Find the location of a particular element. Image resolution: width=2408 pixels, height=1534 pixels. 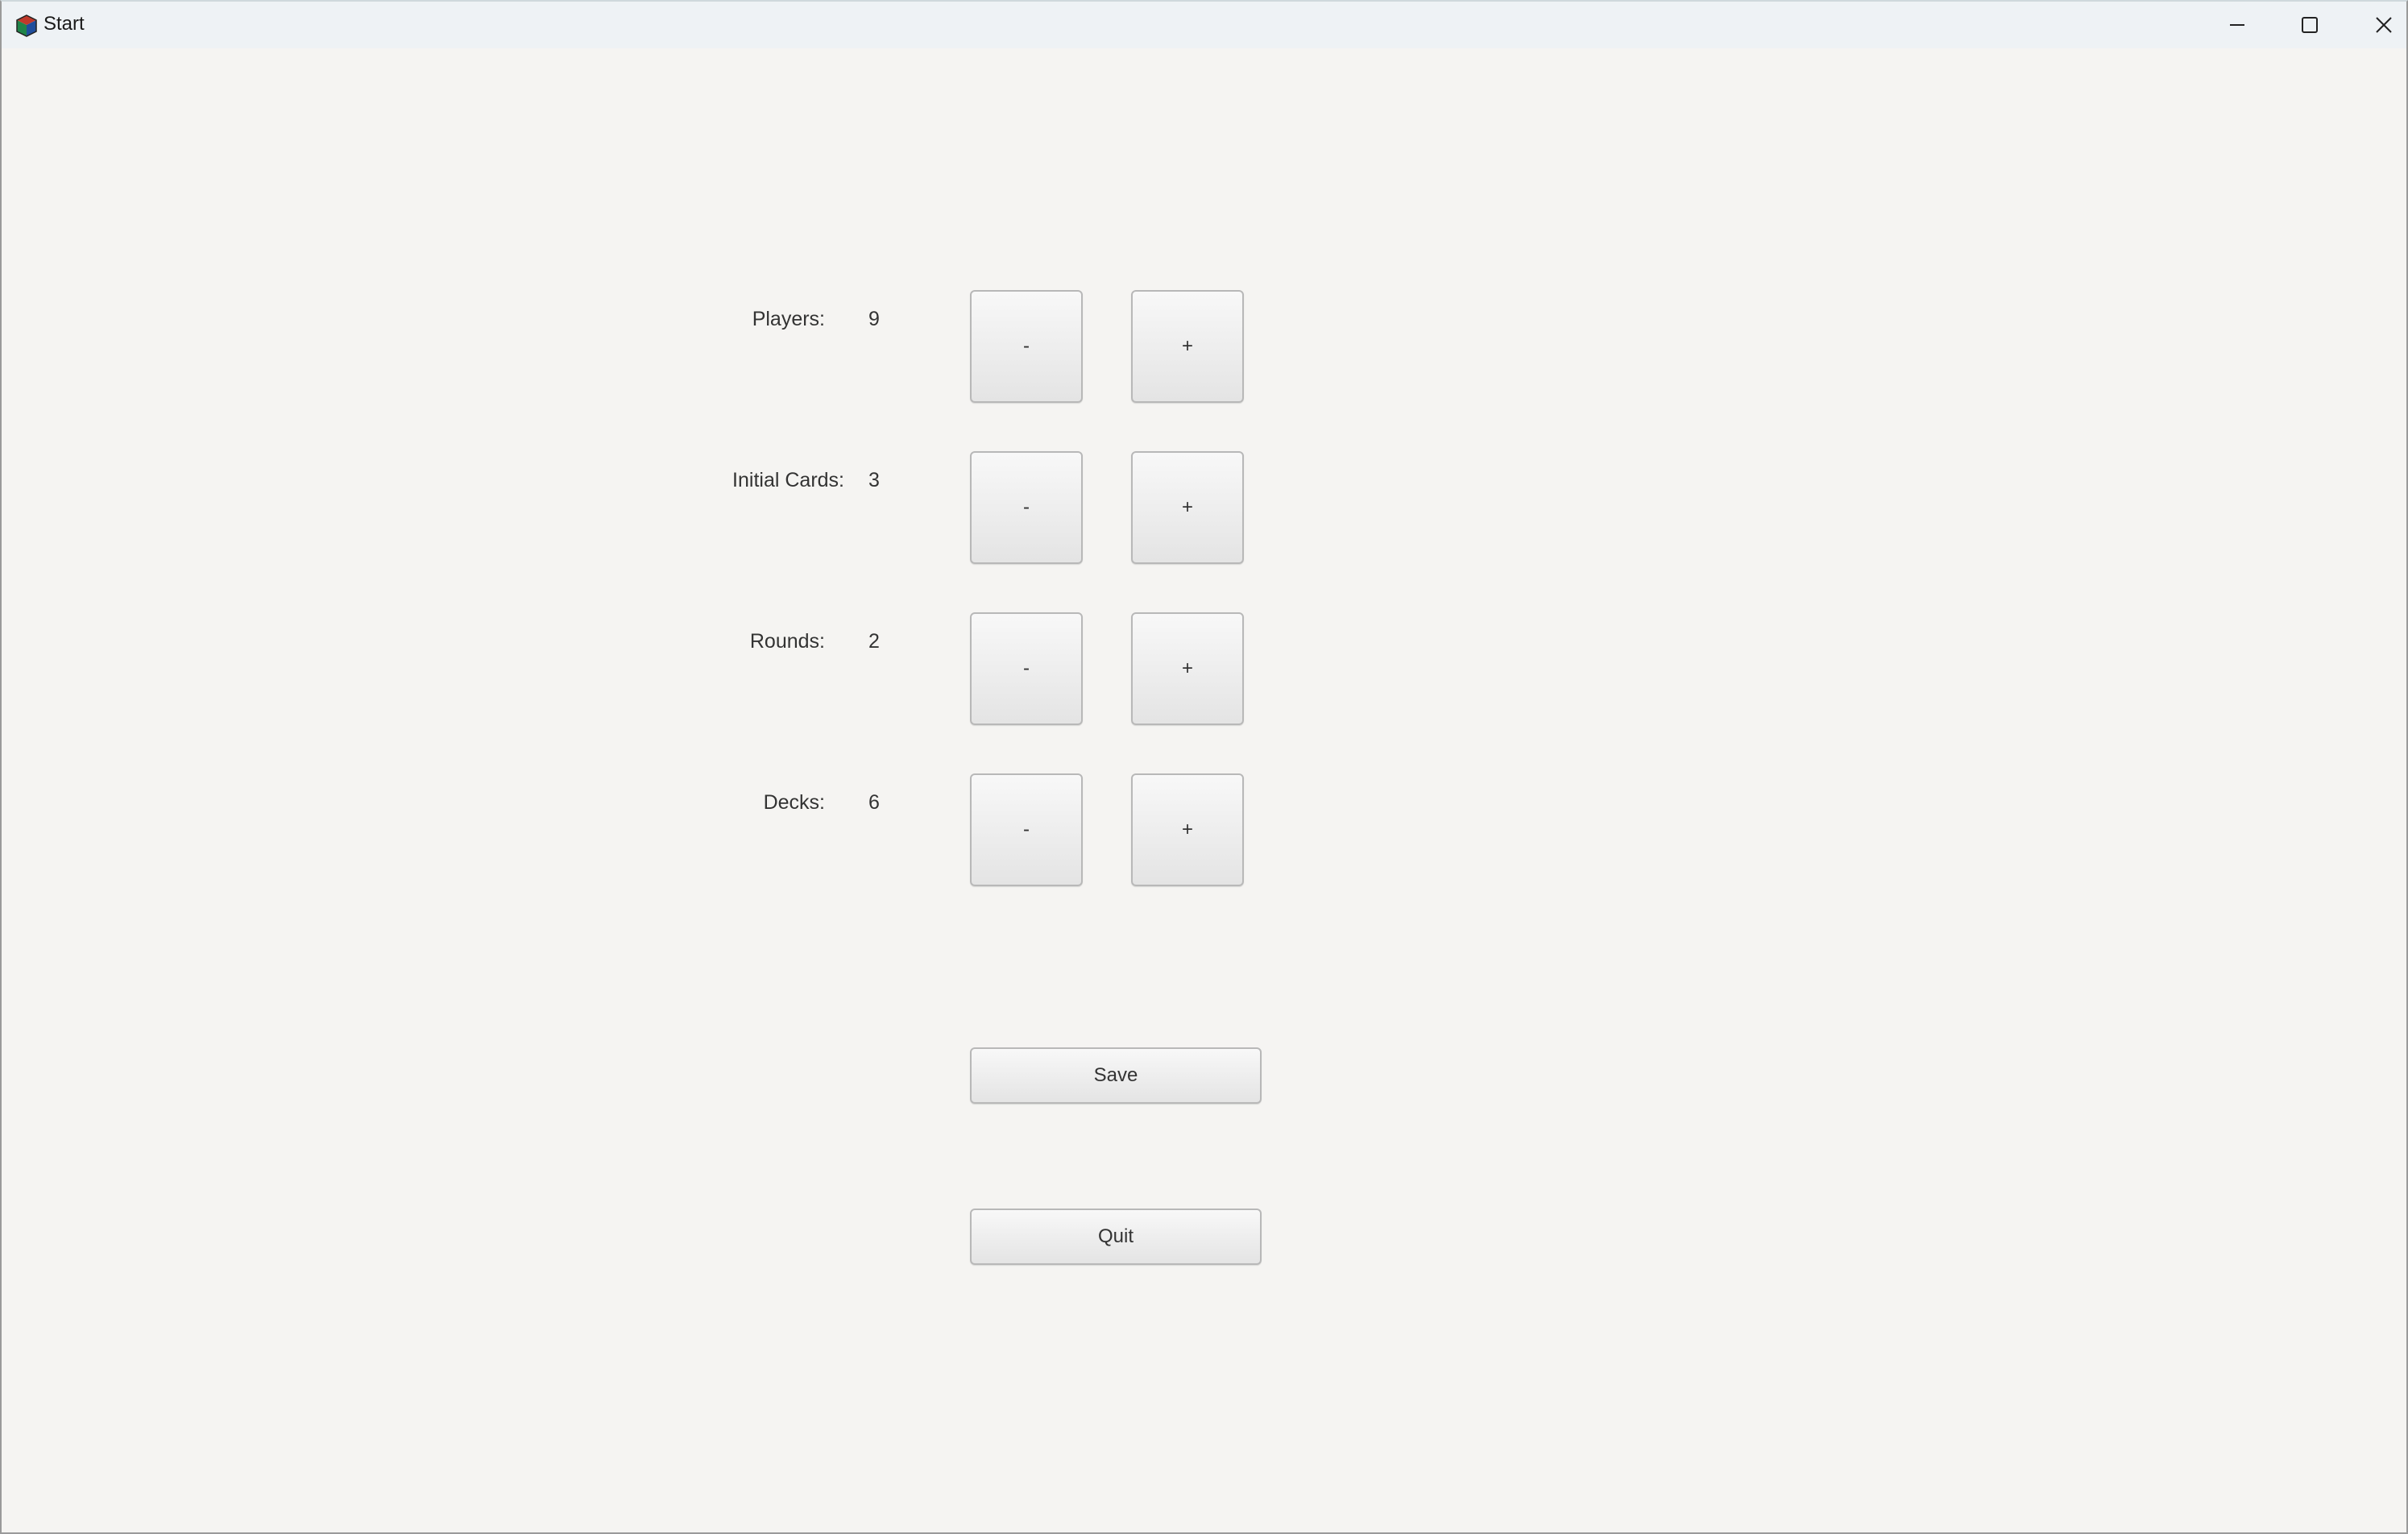

players-decrement-button: - is located at coordinates (1026, 346).